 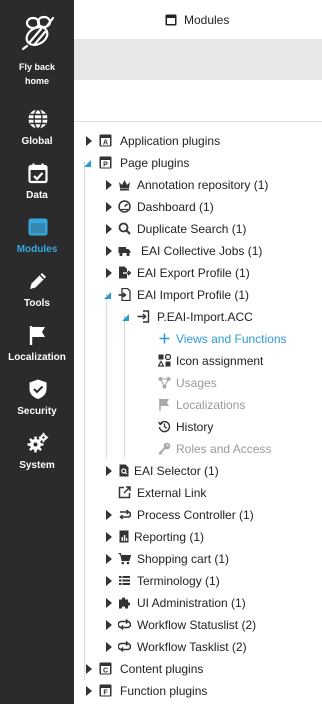 What do you see at coordinates (124, 580) in the screenshot?
I see `list-icon` at bounding box center [124, 580].